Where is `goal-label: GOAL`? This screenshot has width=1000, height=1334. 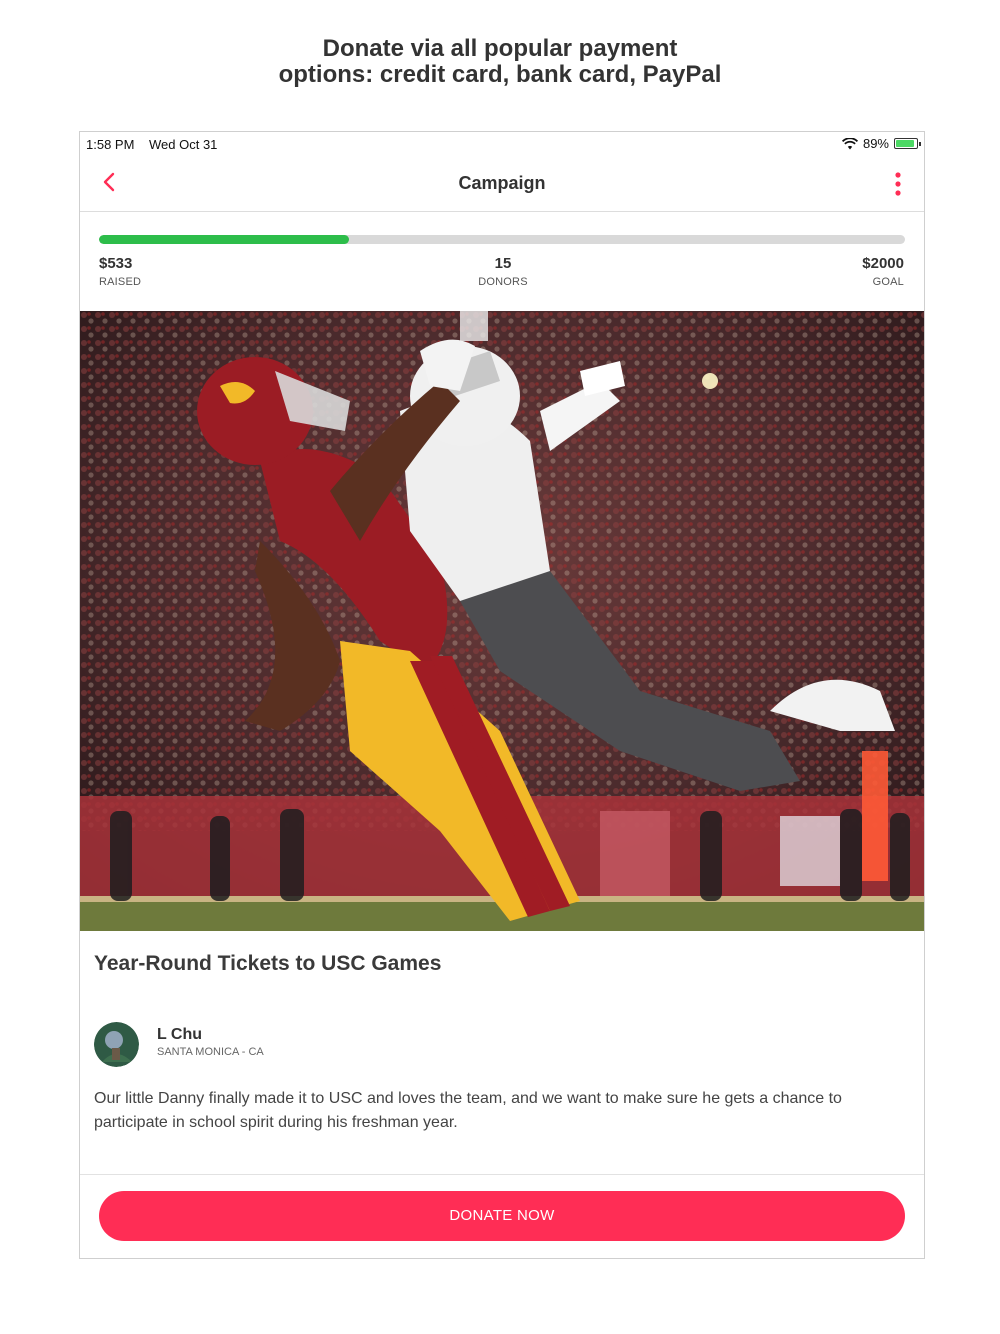 goal-label: GOAL is located at coordinates (888, 282).